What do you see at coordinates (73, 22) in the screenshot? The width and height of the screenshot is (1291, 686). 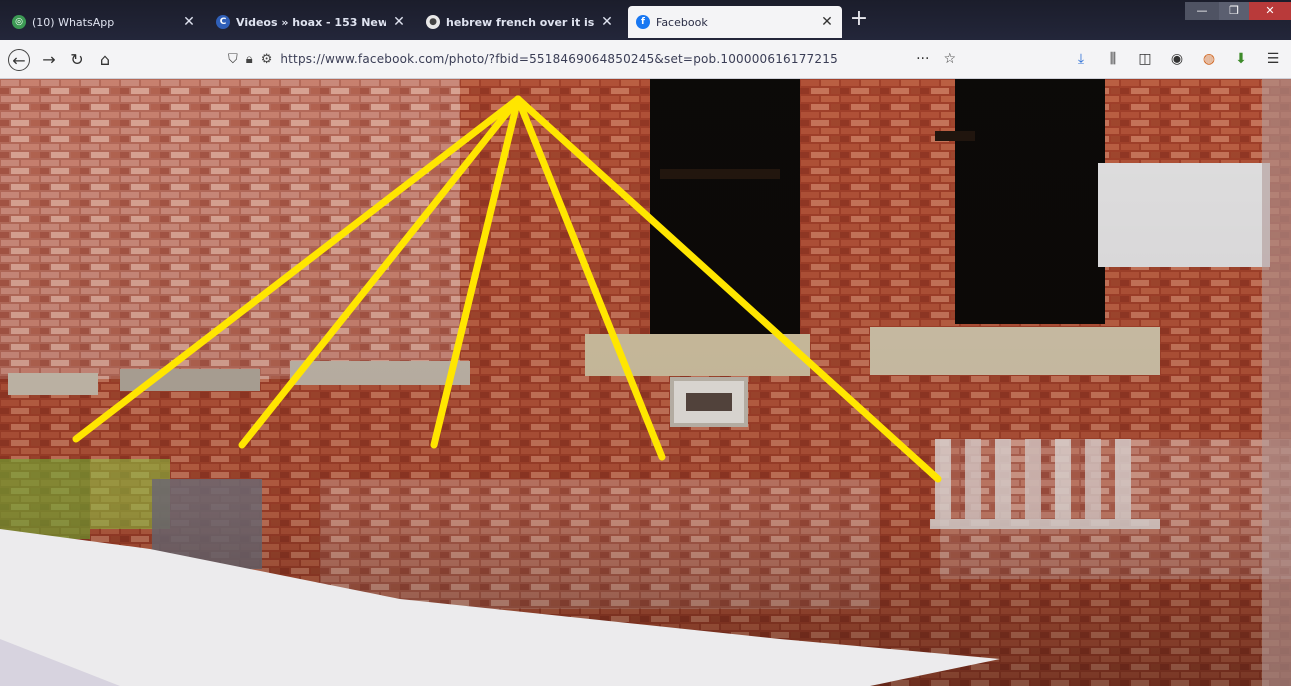 I see `tab-title: (10) WhatsApp` at bounding box center [73, 22].